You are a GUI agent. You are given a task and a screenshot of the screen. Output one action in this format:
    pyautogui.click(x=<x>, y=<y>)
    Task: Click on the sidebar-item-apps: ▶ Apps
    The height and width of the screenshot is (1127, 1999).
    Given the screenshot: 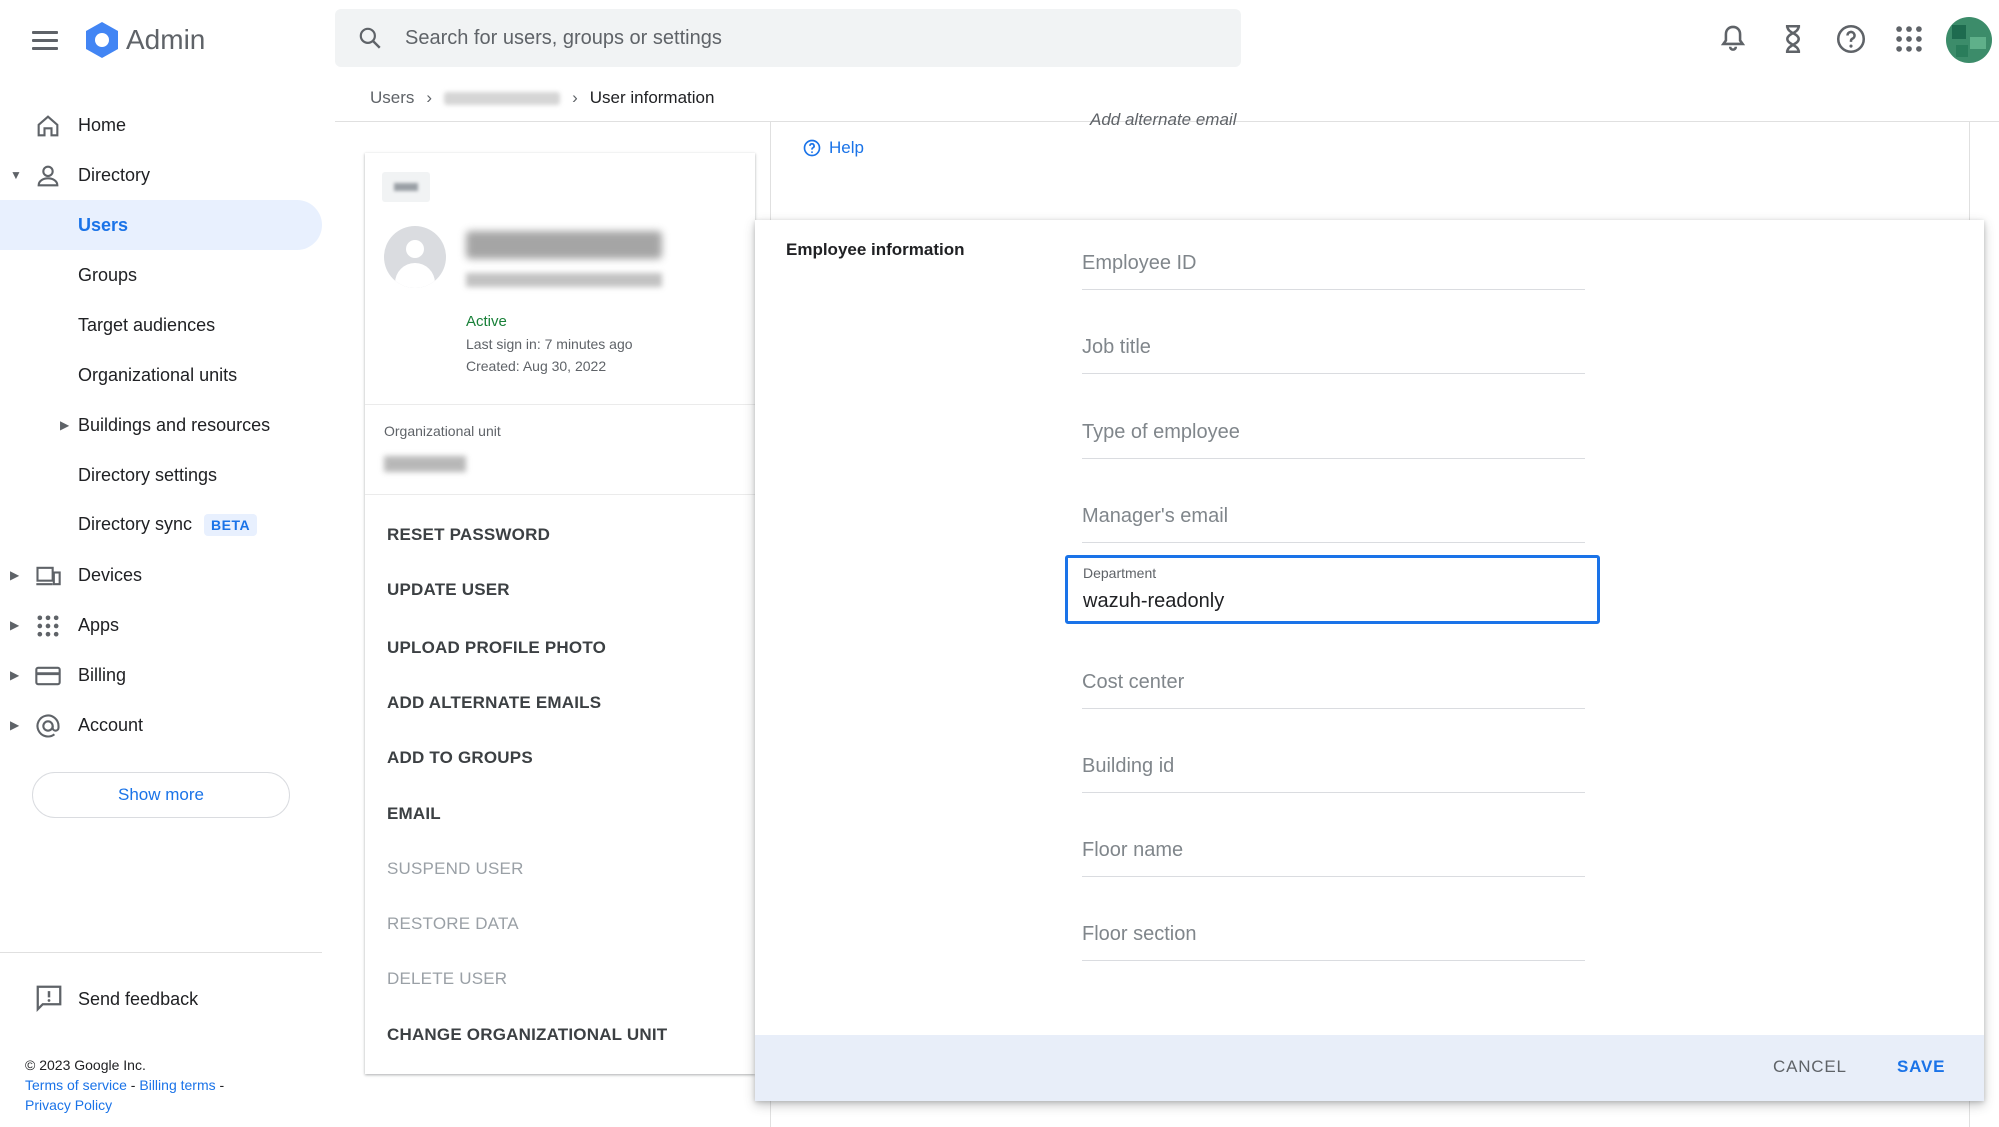 What is the action you would take?
    pyautogui.click(x=161, y=625)
    